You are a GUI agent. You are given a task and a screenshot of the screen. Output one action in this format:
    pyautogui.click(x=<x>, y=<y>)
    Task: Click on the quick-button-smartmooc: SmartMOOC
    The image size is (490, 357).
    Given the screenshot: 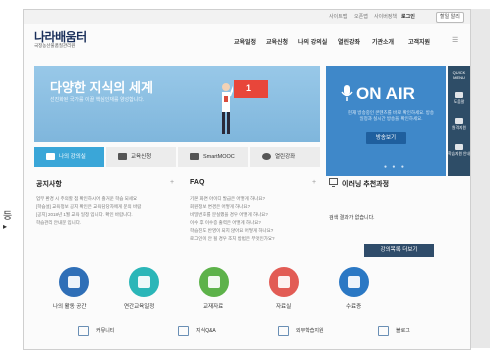 What is the action you would take?
    pyautogui.click(x=213, y=157)
    